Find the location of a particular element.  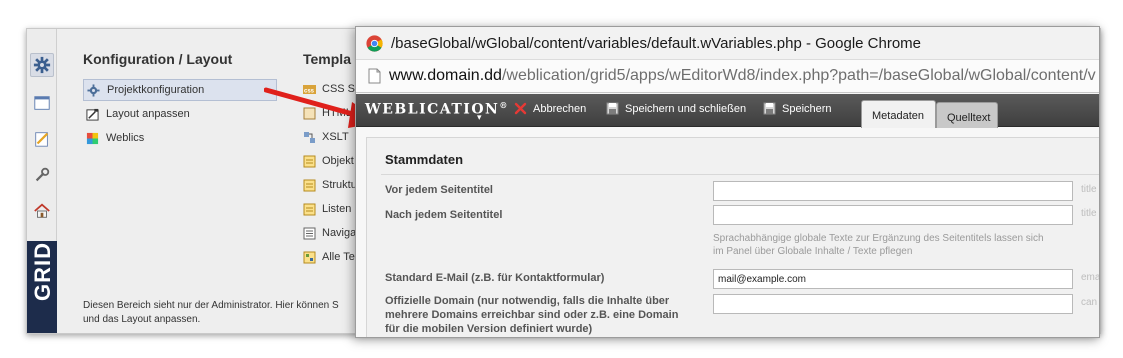

template-item-label: Listen is located at coordinates (337, 209).